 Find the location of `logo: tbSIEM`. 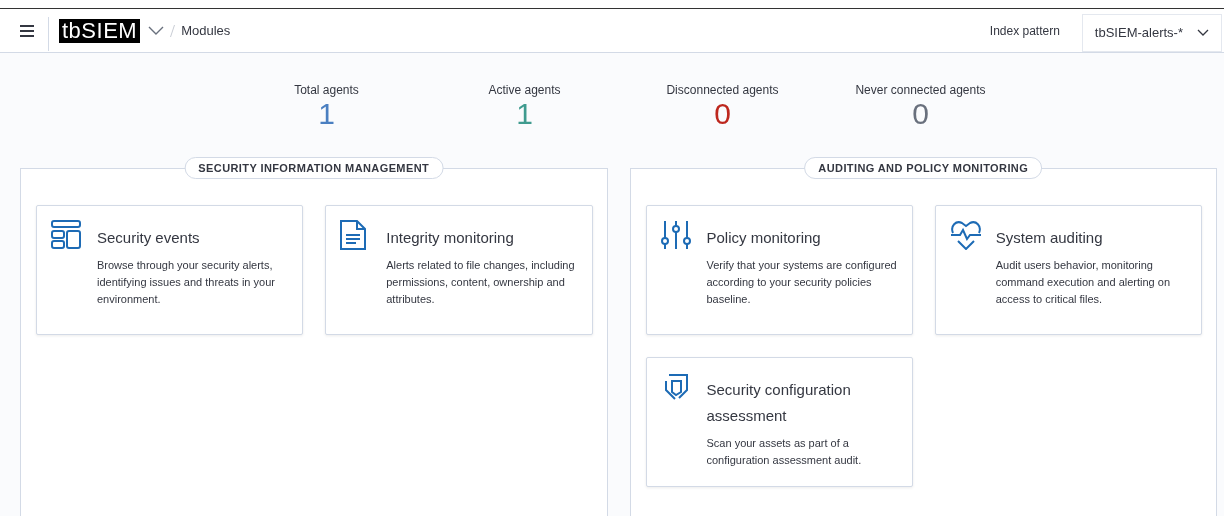

logo: tbSIEM is located at coordinates (100, 30).